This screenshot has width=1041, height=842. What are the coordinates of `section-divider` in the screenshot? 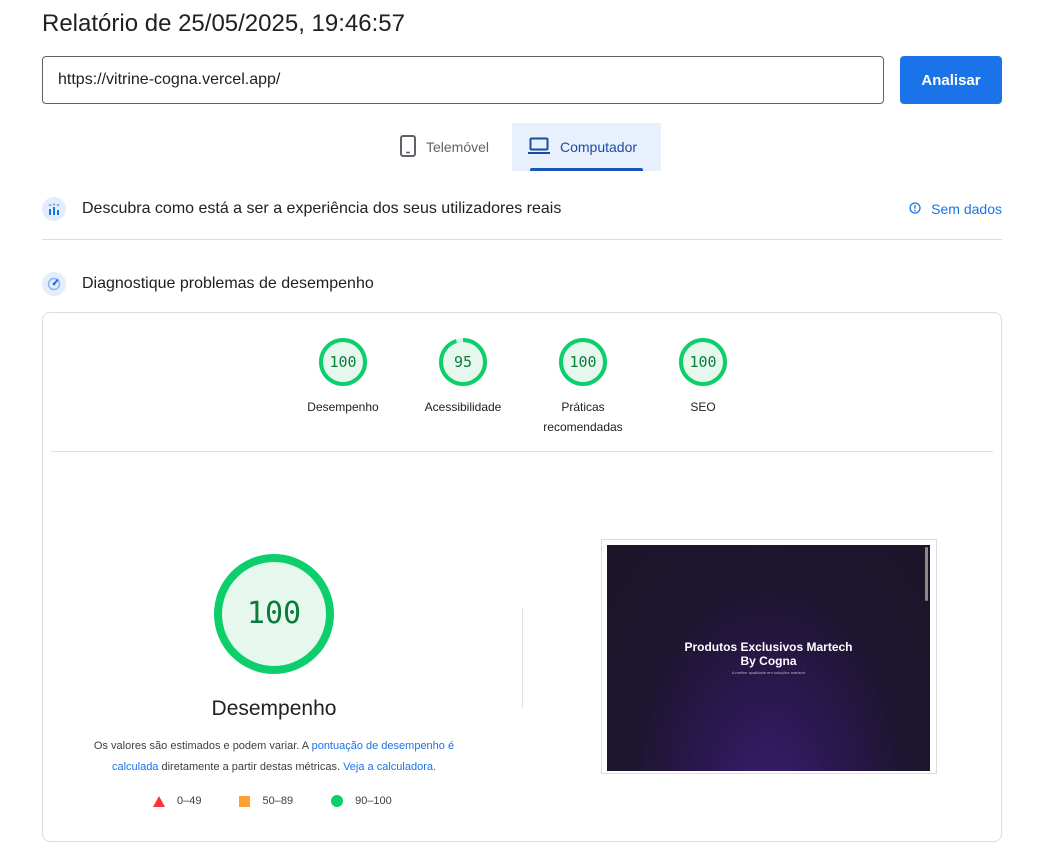 It's located at (522, 239).